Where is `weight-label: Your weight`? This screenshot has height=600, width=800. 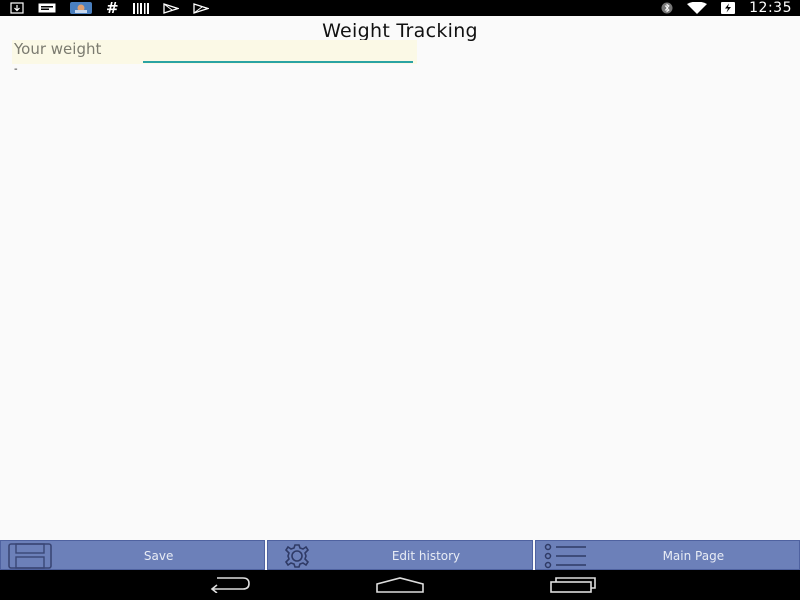
weight-label: Your weight is located at coordinates (58, 49).